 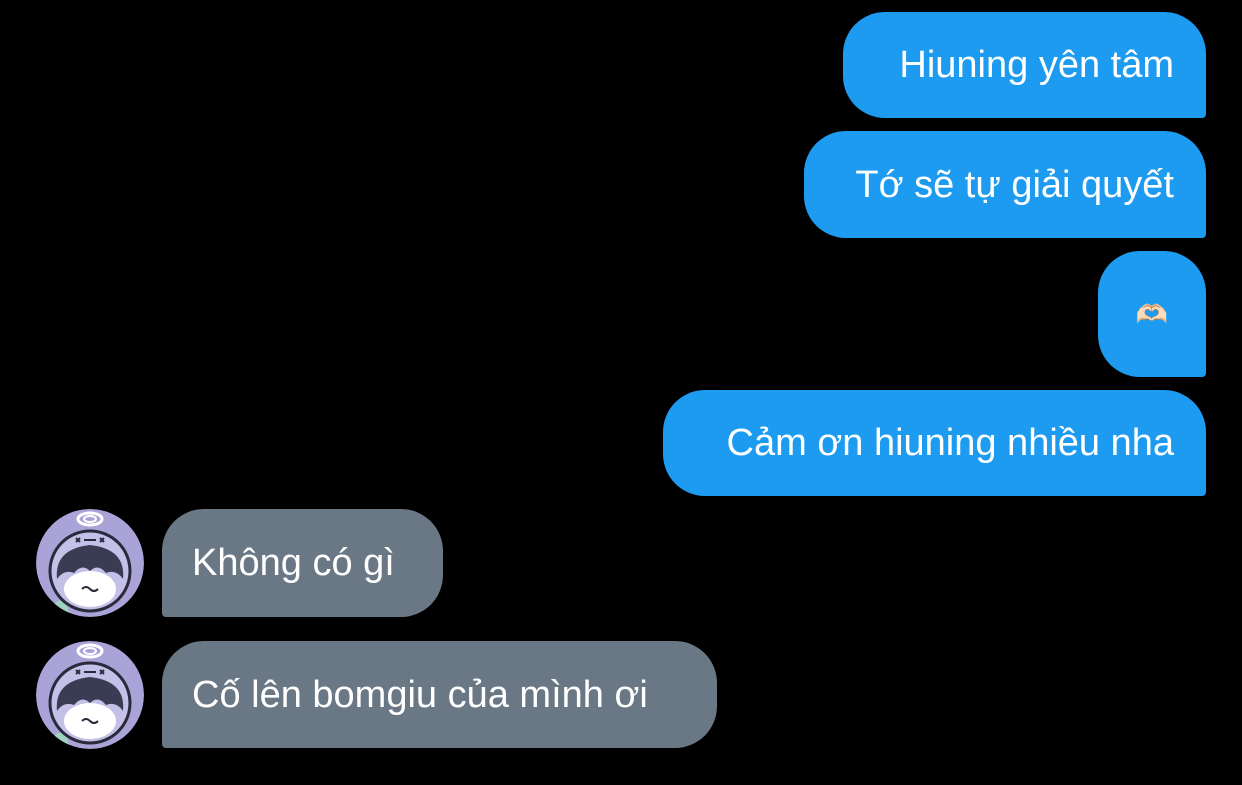 I want to click on outgoing-message: Hiuning yên tâm, so click(x=1024, y=65).